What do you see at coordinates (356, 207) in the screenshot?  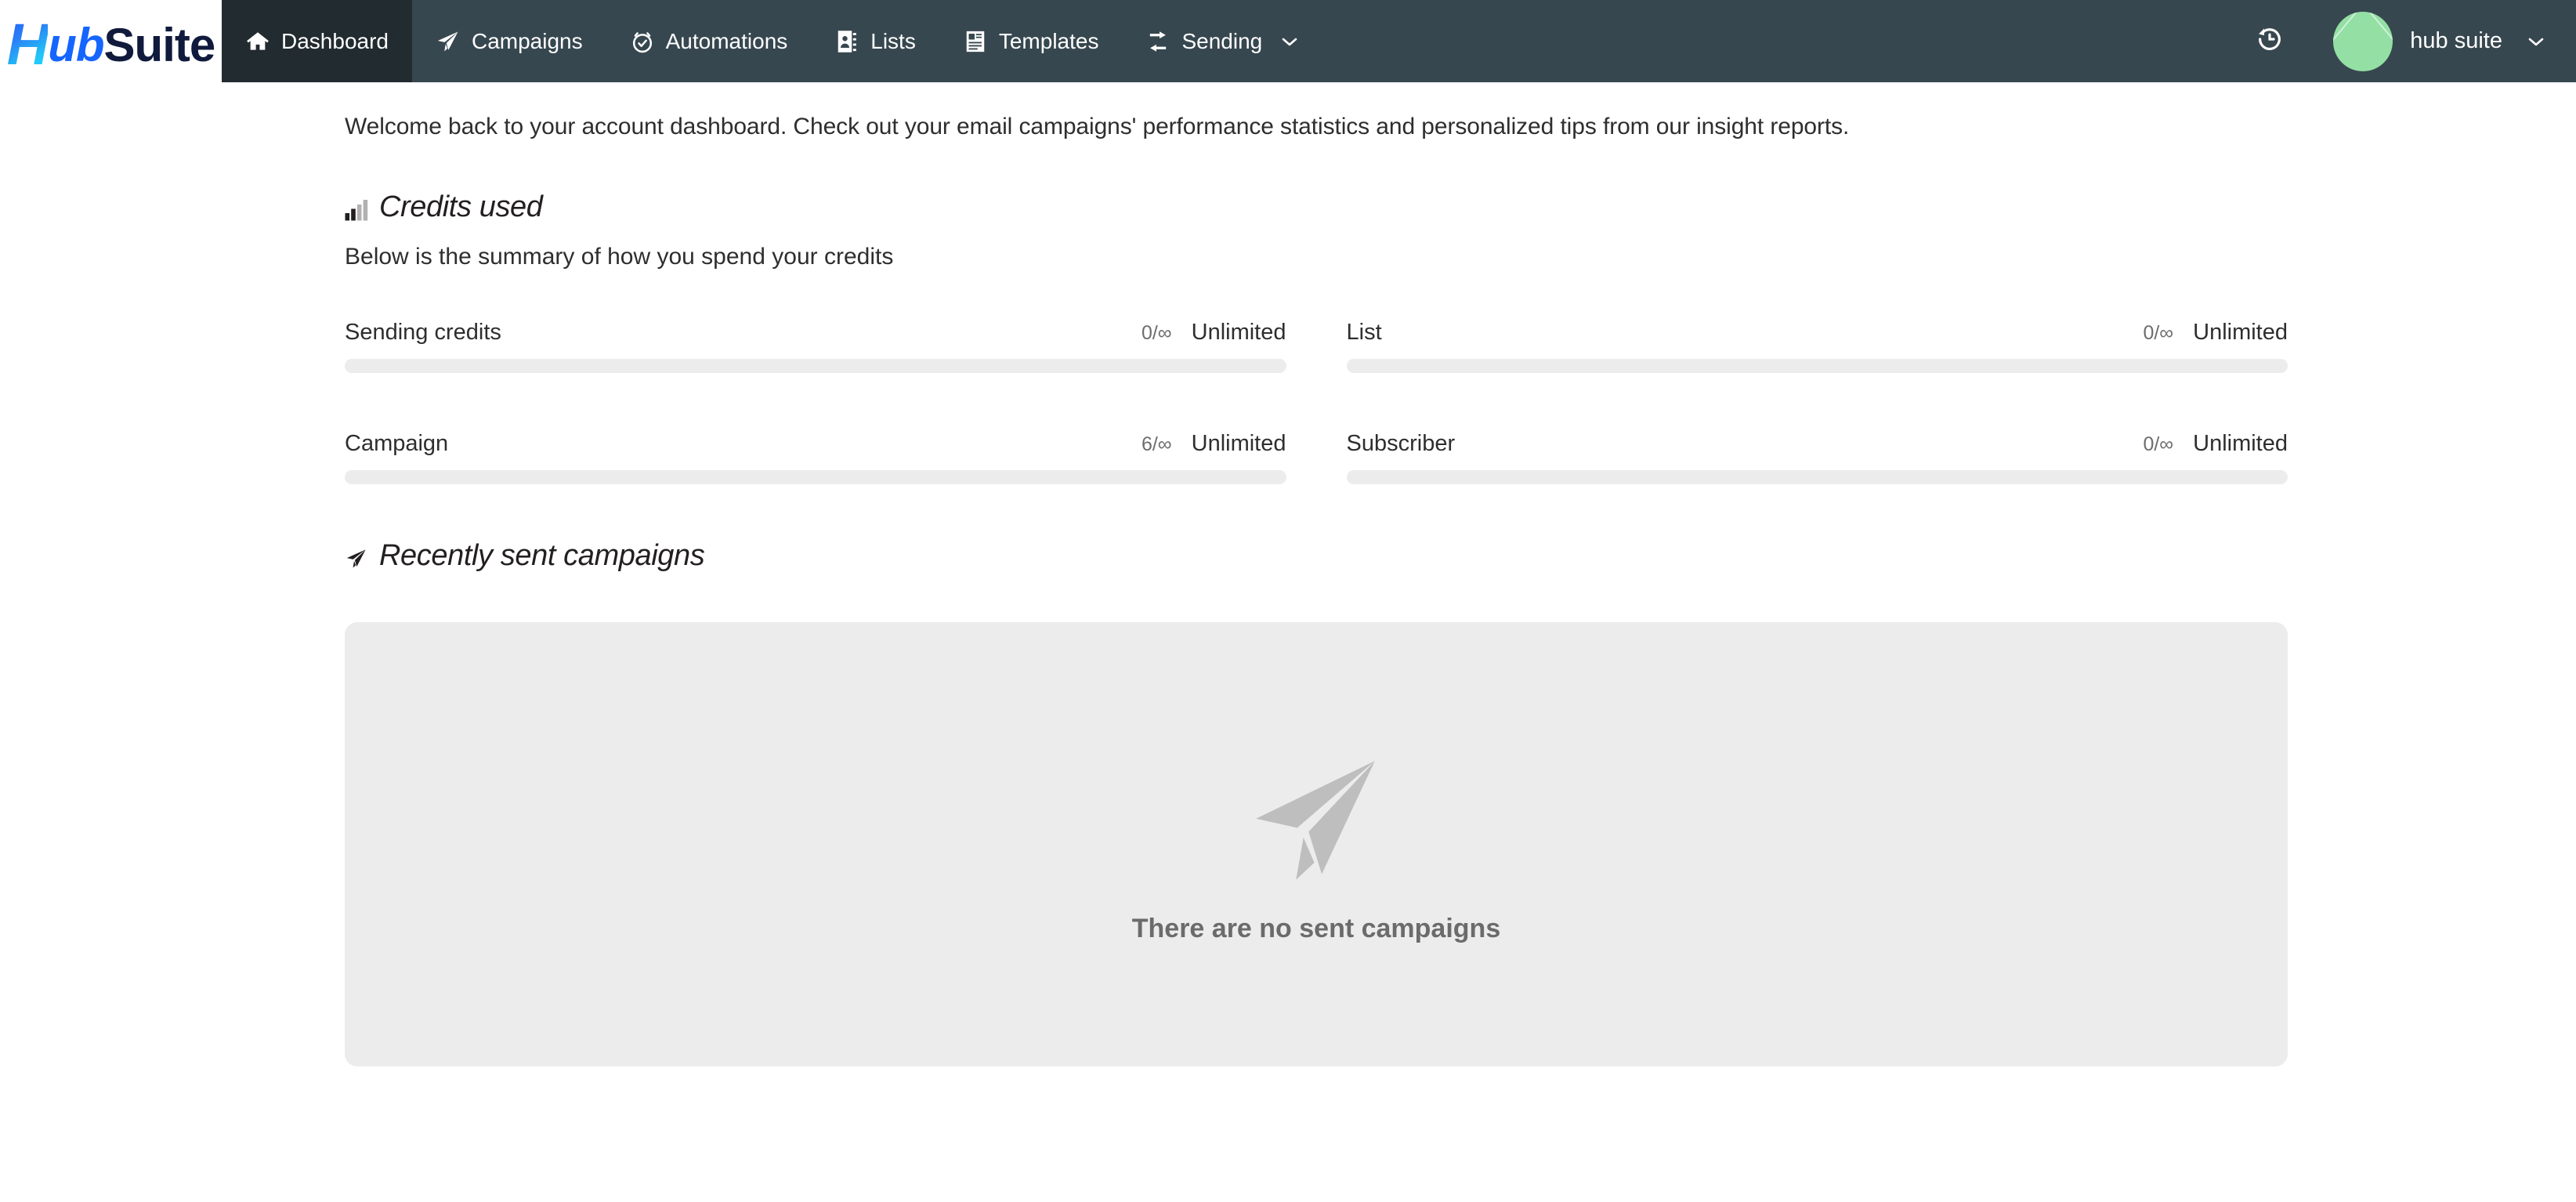 I see `bar-chart-icon` at bounding box center [356, 207].